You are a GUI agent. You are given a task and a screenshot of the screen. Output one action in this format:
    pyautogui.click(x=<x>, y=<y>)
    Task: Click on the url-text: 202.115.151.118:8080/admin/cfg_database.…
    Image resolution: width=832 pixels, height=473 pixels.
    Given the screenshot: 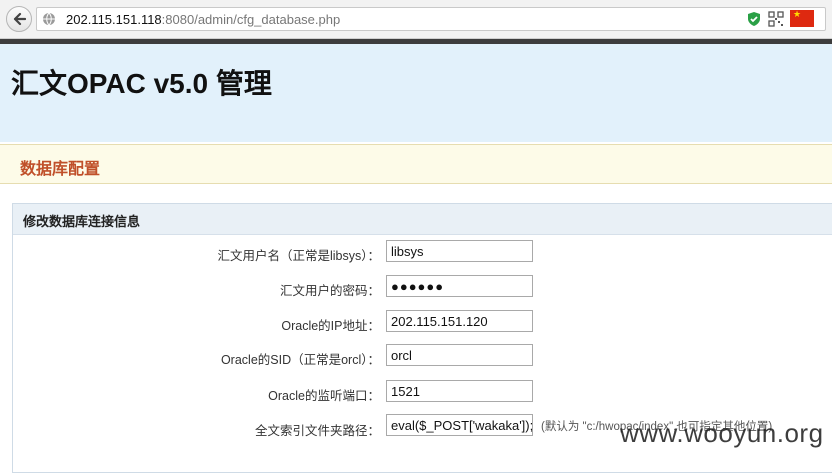 What is the action you would take?
    pyautogui.click(x=203, y=19)
    